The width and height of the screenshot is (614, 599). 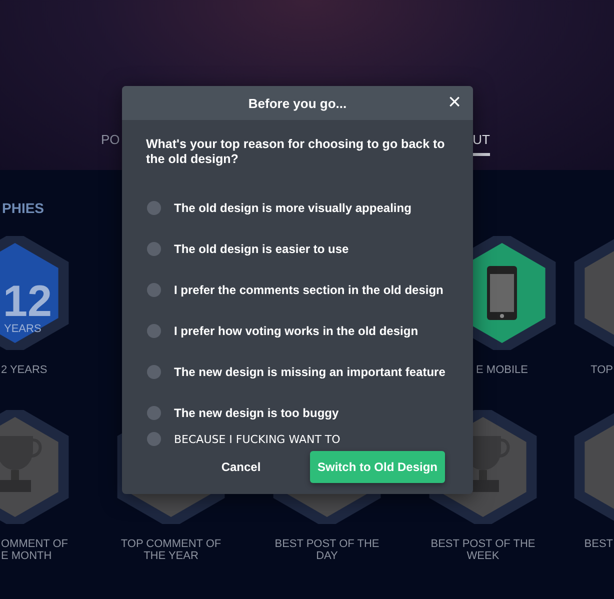 What do you see at coordinates (502, 370) in the screenshot?
I see `badge-label: E MOBILE` at bounding box center [502, 370].